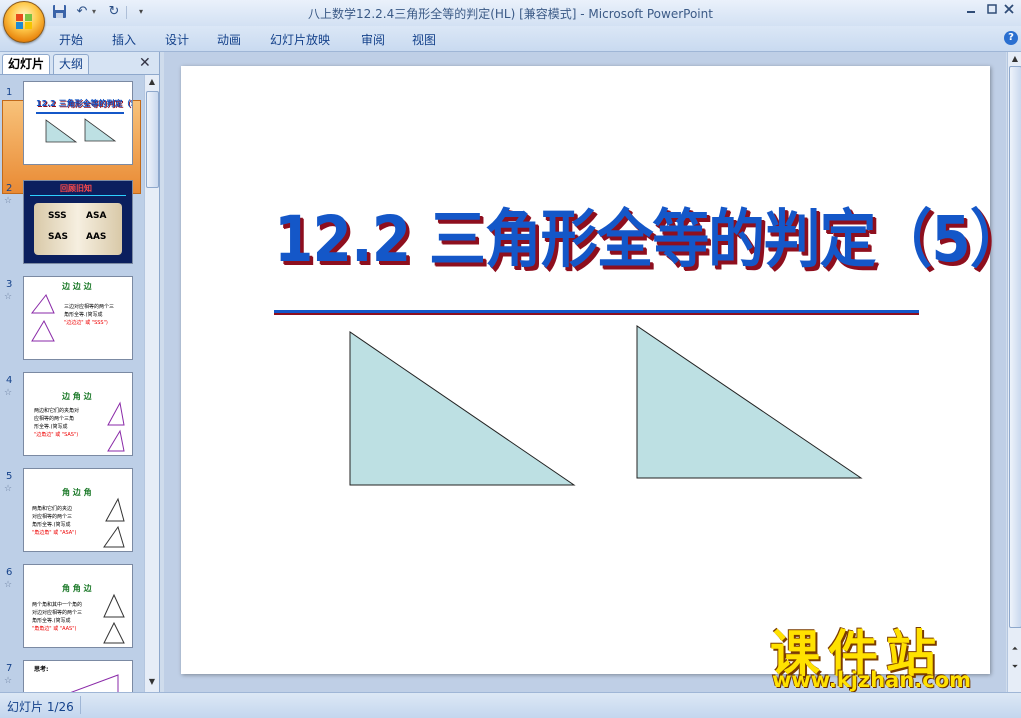  Describe the element at coordinates (76, 188) in the screenshot. I see `thumbnail-title: 回顾旧知` at that location.